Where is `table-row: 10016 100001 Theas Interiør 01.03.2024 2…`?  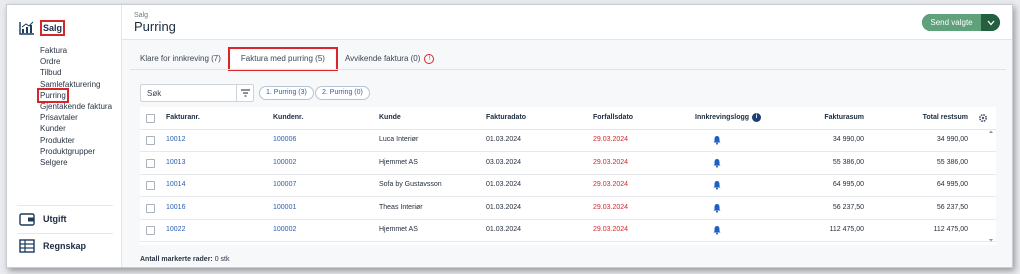 table-row: 10016 100001 Theas Interiør 01.03.2024 2… is located at coordinates (568, 208).